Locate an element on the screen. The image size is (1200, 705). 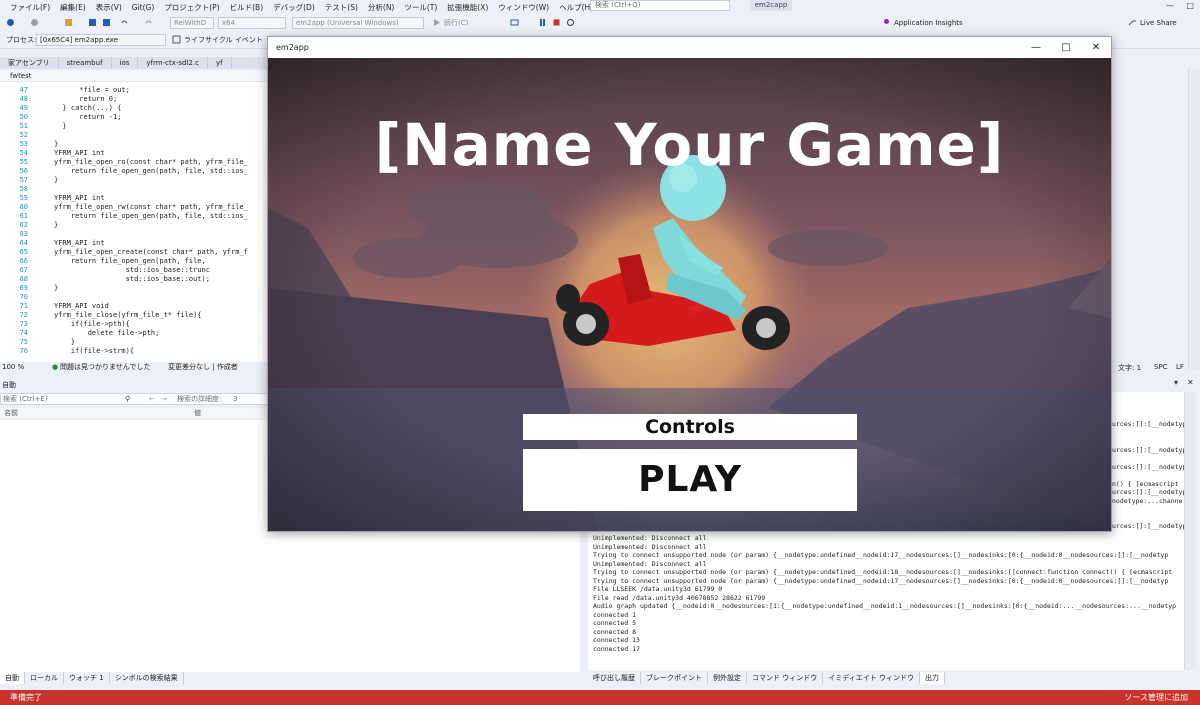
menu-tools: ツール(T) is located at coordinates (420, 7).